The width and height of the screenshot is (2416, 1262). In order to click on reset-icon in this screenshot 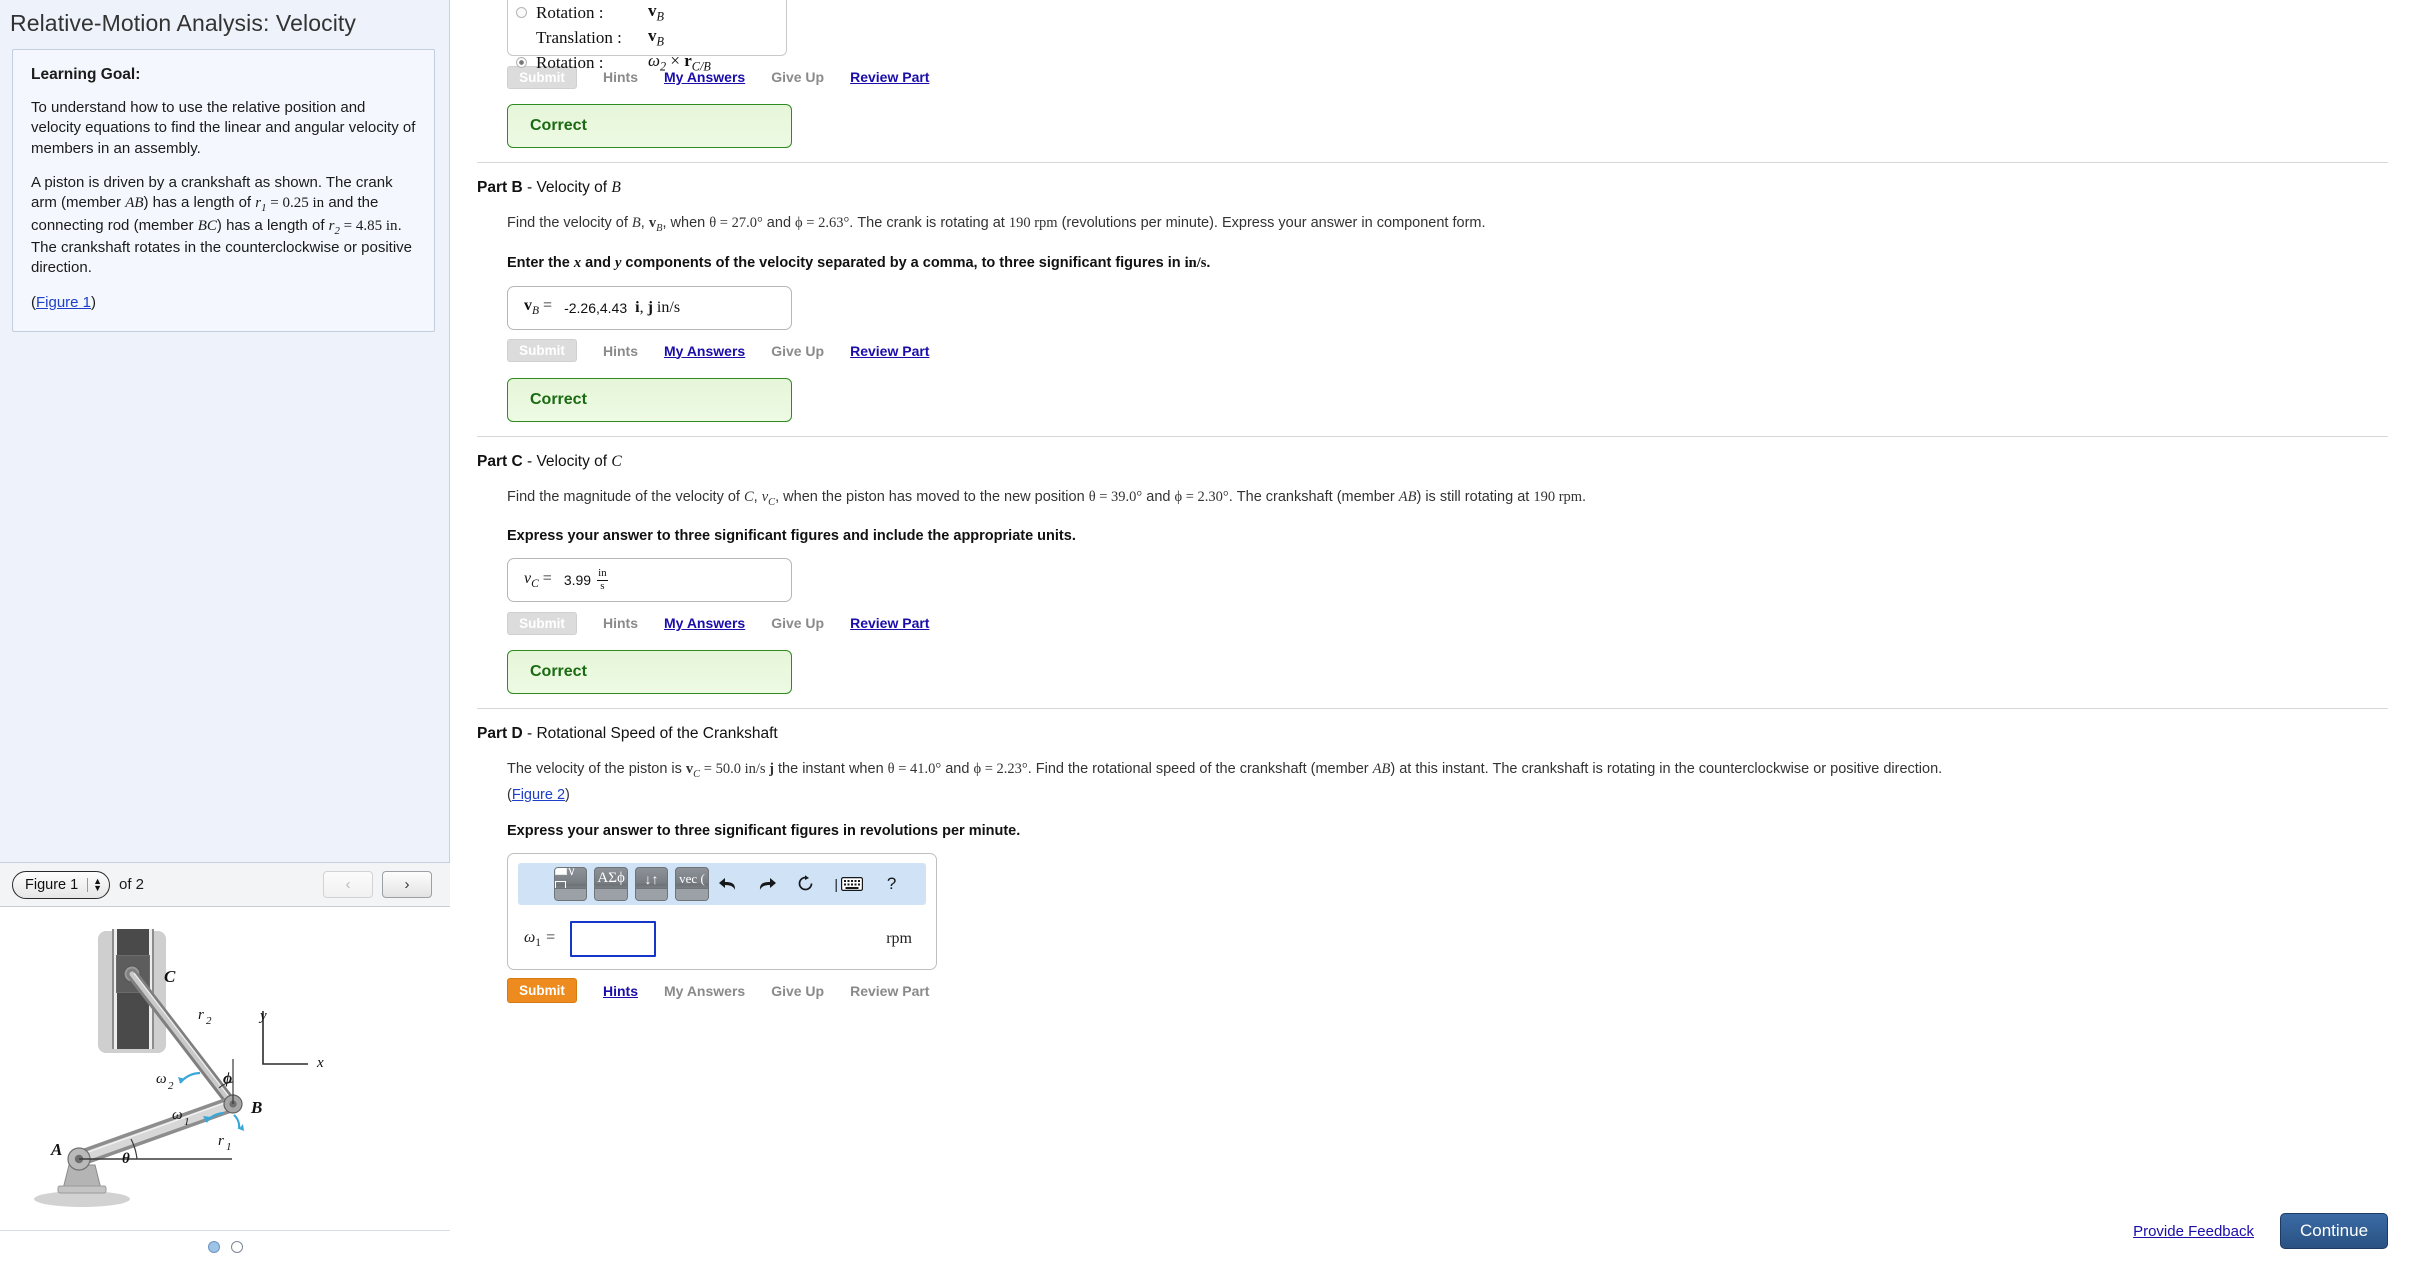, I will do `click(805, 883)`.